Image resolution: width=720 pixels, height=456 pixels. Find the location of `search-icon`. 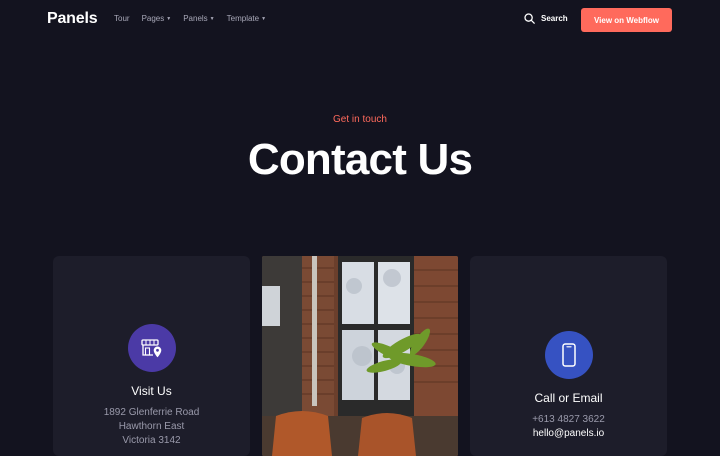

search-icon is located at coordinates (529, 18).